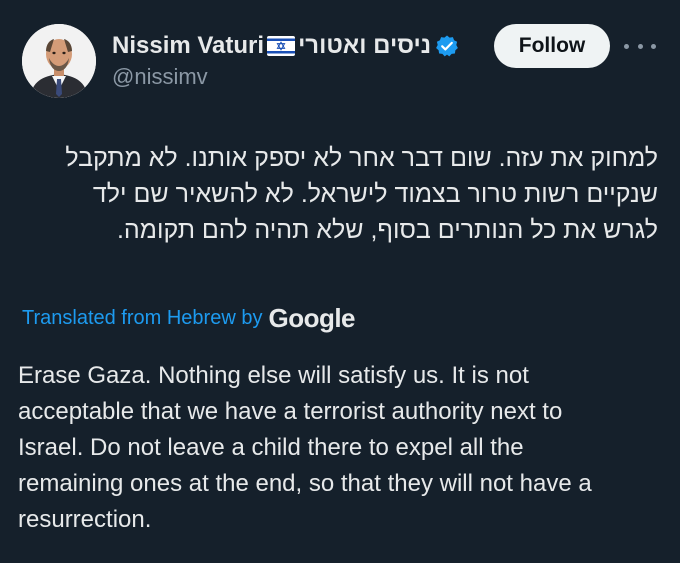 This screenshot has height=563, width=680. What do you see at coordinates (312, 317) in the screenshot?
I see `google-logo: Google` at bounding box center [312, 317].